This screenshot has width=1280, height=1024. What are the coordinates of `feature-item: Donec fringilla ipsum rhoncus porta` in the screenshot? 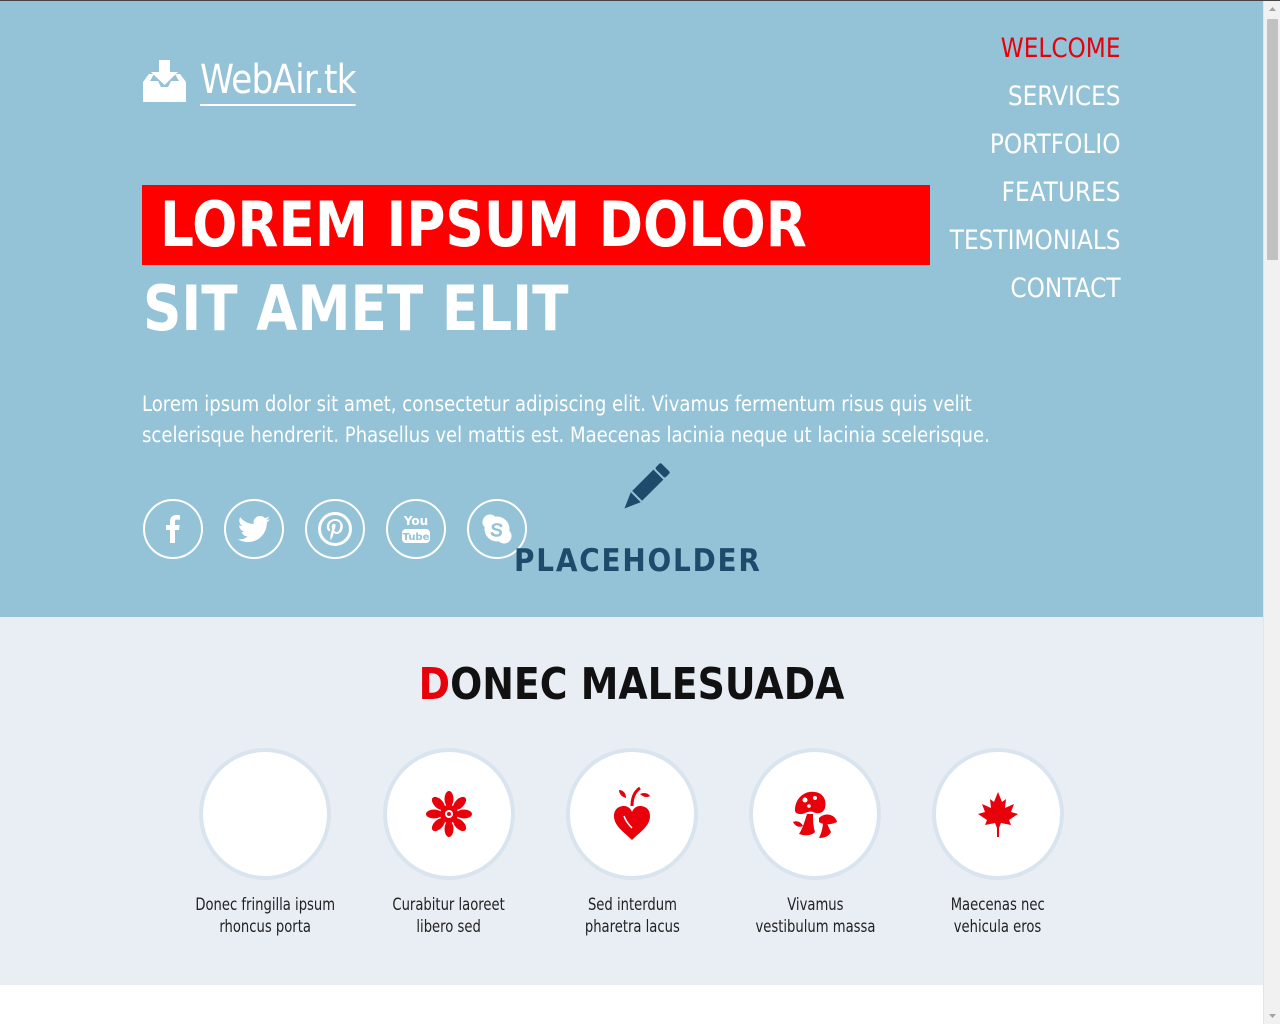 It's located at (265, 843).